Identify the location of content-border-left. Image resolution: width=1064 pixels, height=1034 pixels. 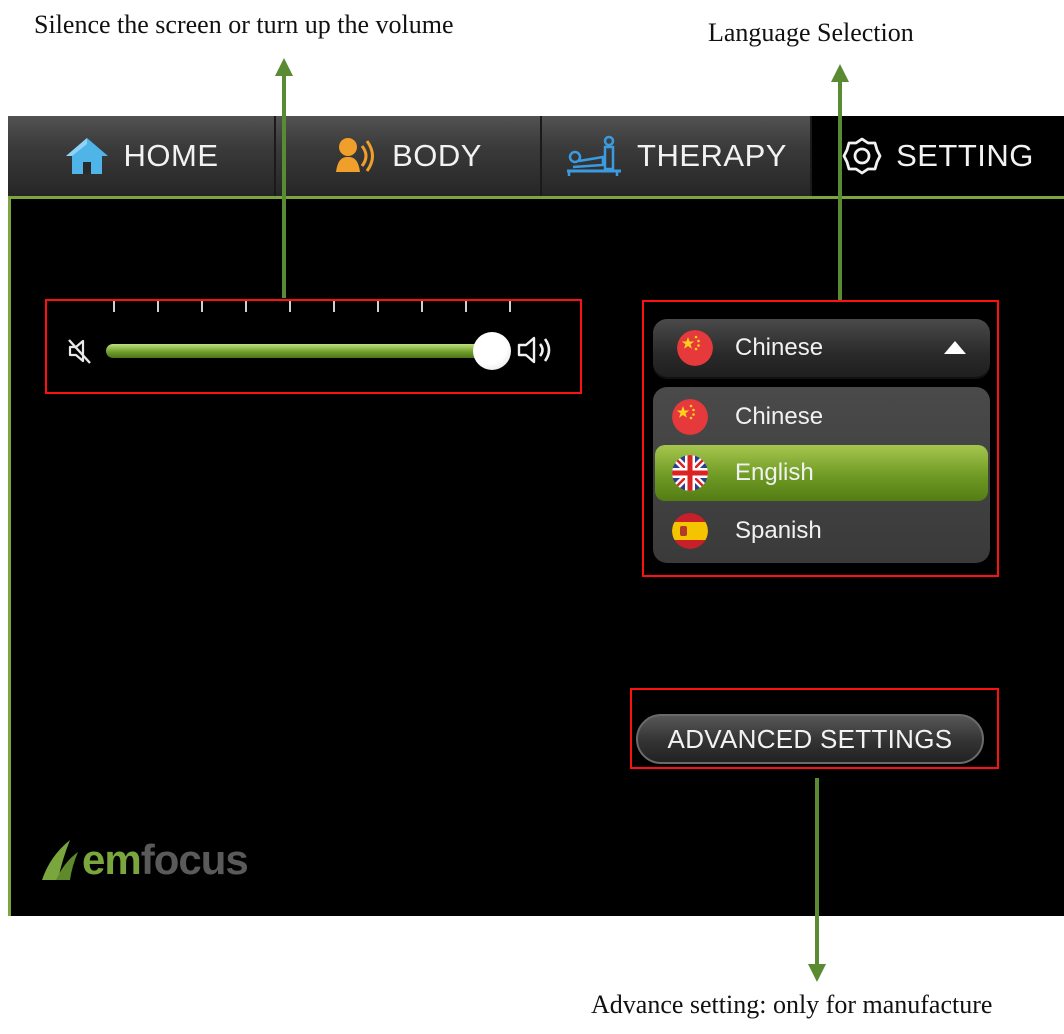
(9, 556).